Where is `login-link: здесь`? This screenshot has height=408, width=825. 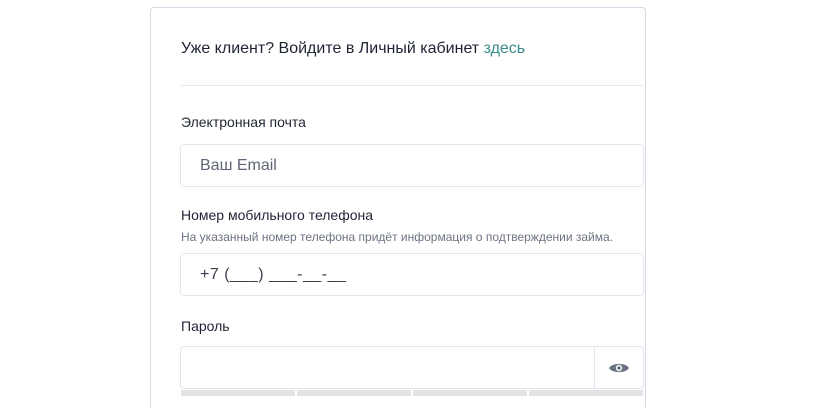 login-link: здесь is located at coordinates (505, 48).